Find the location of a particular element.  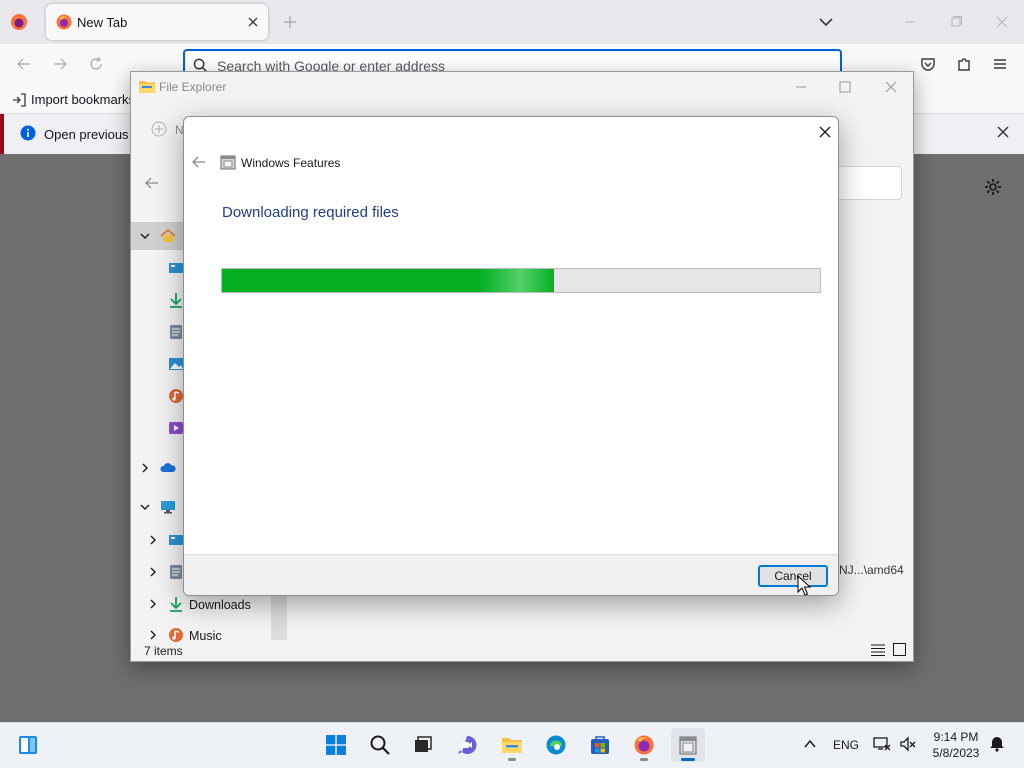

computer-icon is located at coordinates (168, 507).